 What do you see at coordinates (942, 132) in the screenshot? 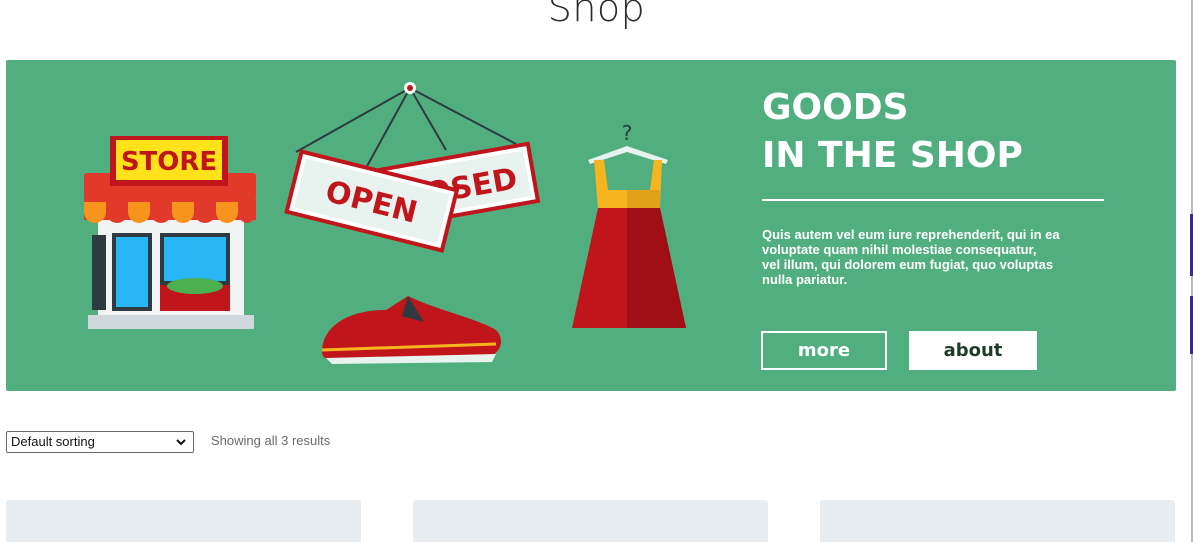
I see `banner-heading: GOODS IN THE SHOP` at bounding box center [942, 132].